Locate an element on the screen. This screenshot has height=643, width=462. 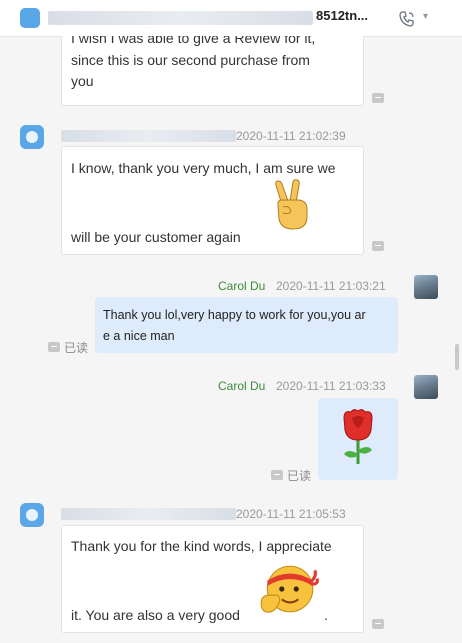
outgoing-sticker-message is located at coordinates (358, 439).